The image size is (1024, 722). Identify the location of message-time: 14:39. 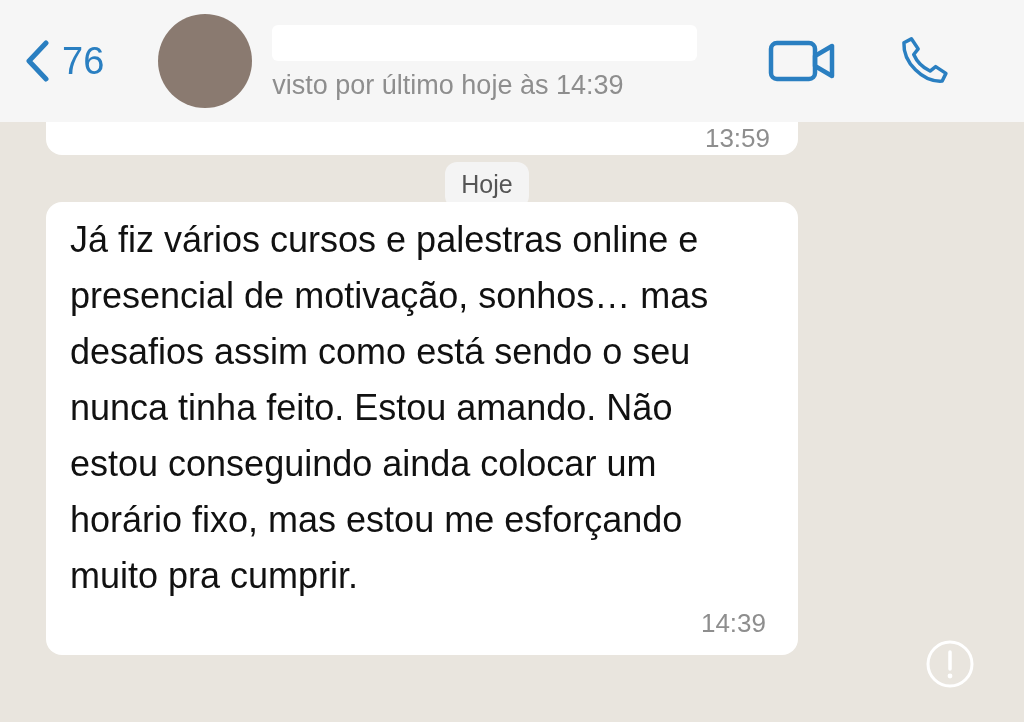
(733, 623).